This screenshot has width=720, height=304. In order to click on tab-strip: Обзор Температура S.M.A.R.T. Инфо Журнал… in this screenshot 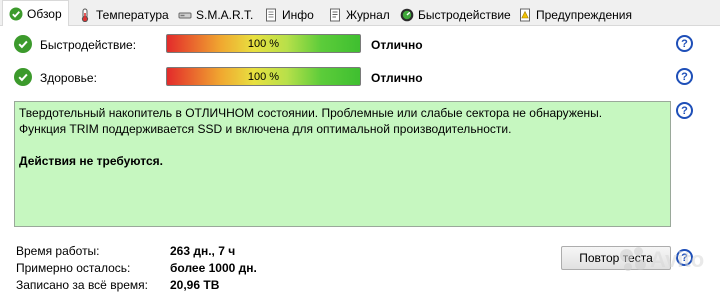, I will do `click(360, 13)`.